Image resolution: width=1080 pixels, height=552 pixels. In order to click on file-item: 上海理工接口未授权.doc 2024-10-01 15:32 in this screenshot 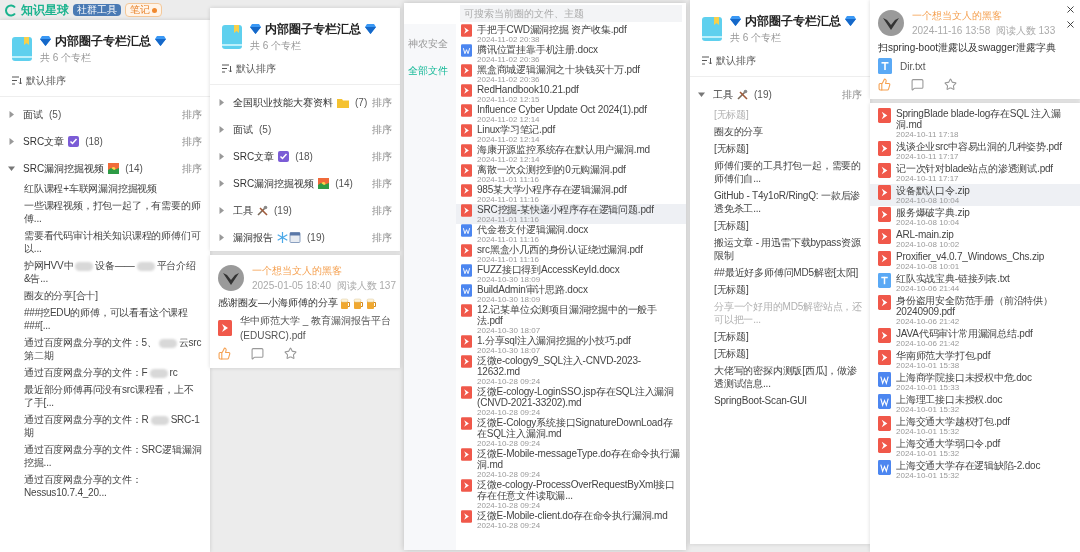, I will do `click(975, 404)`.